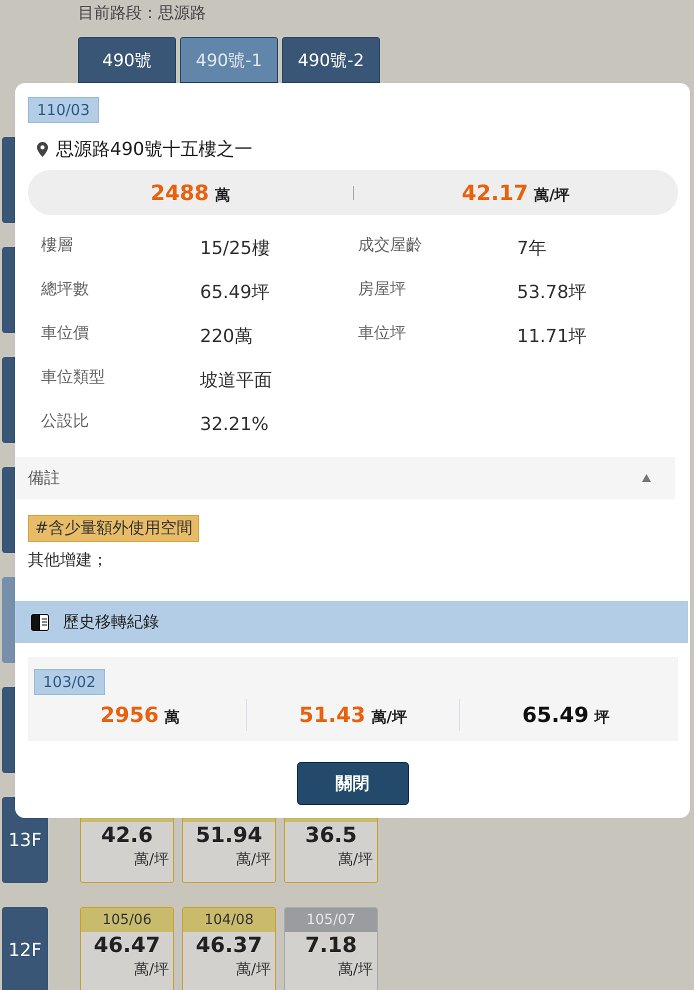 This screenshot has height=990, width=694. What do you see at coordinates (646, 478) in the screenshot?
I see `collapse-icon` at bounding box center [646, 478].